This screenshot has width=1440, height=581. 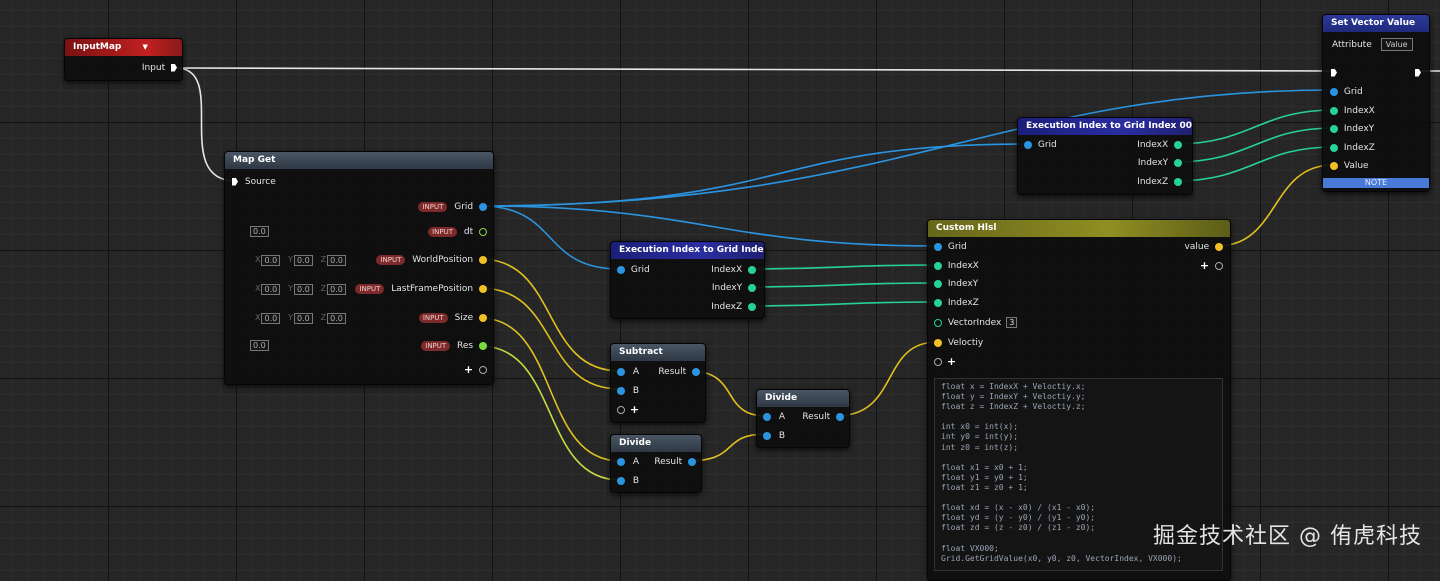 I want to click on custom-hlsl-add-input: +, so click(x=945, y=362).